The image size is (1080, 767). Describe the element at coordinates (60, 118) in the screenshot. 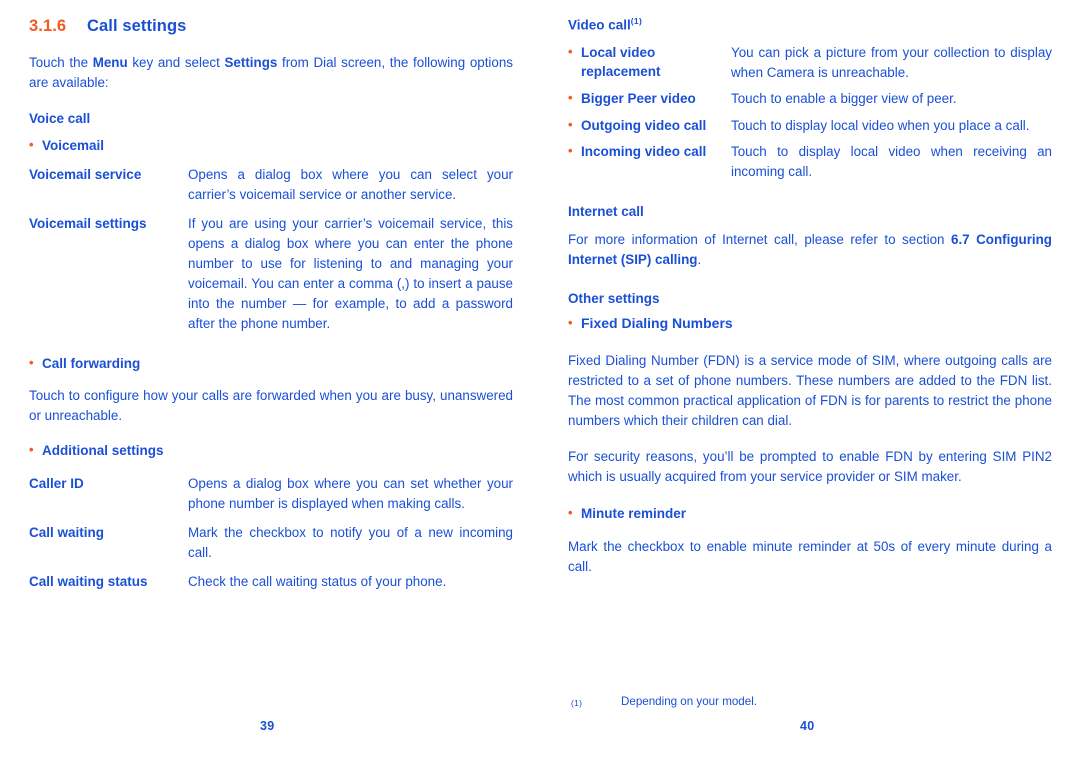

I see `voice-call-heading: Voice call` at that location.